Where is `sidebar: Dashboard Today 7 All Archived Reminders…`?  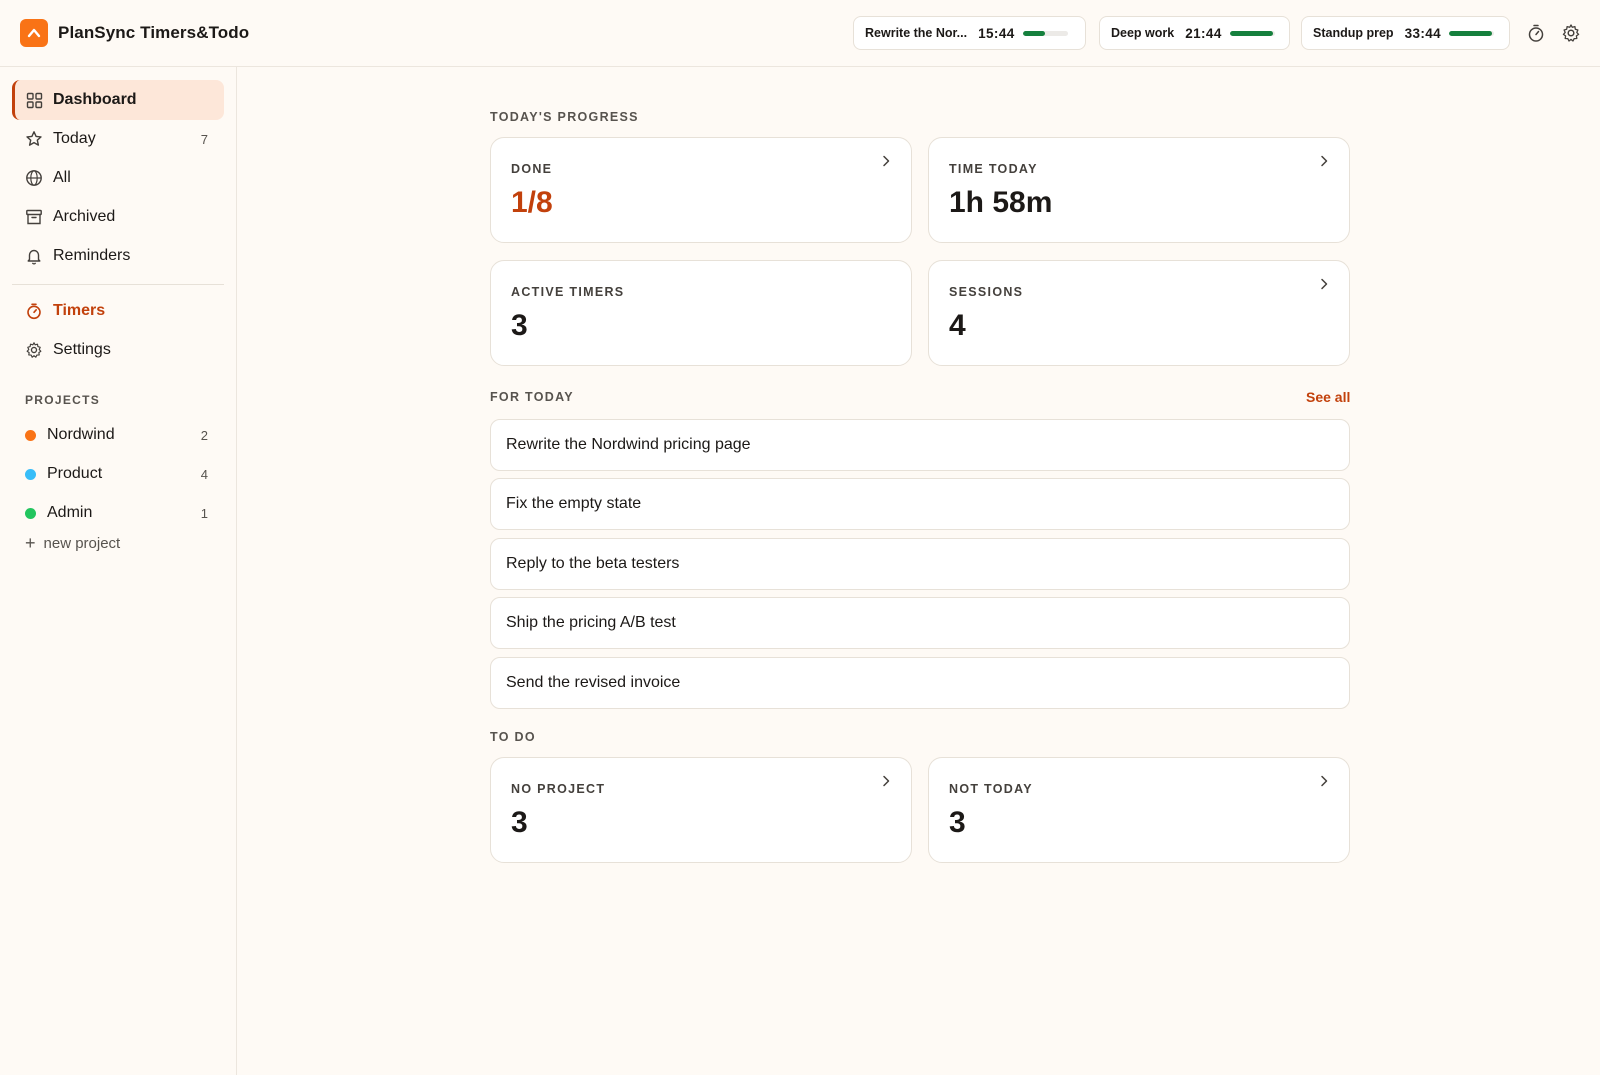 sidebar: Dashboard Today 7 All Archived Reminders… is located at coordinates (118, 571).